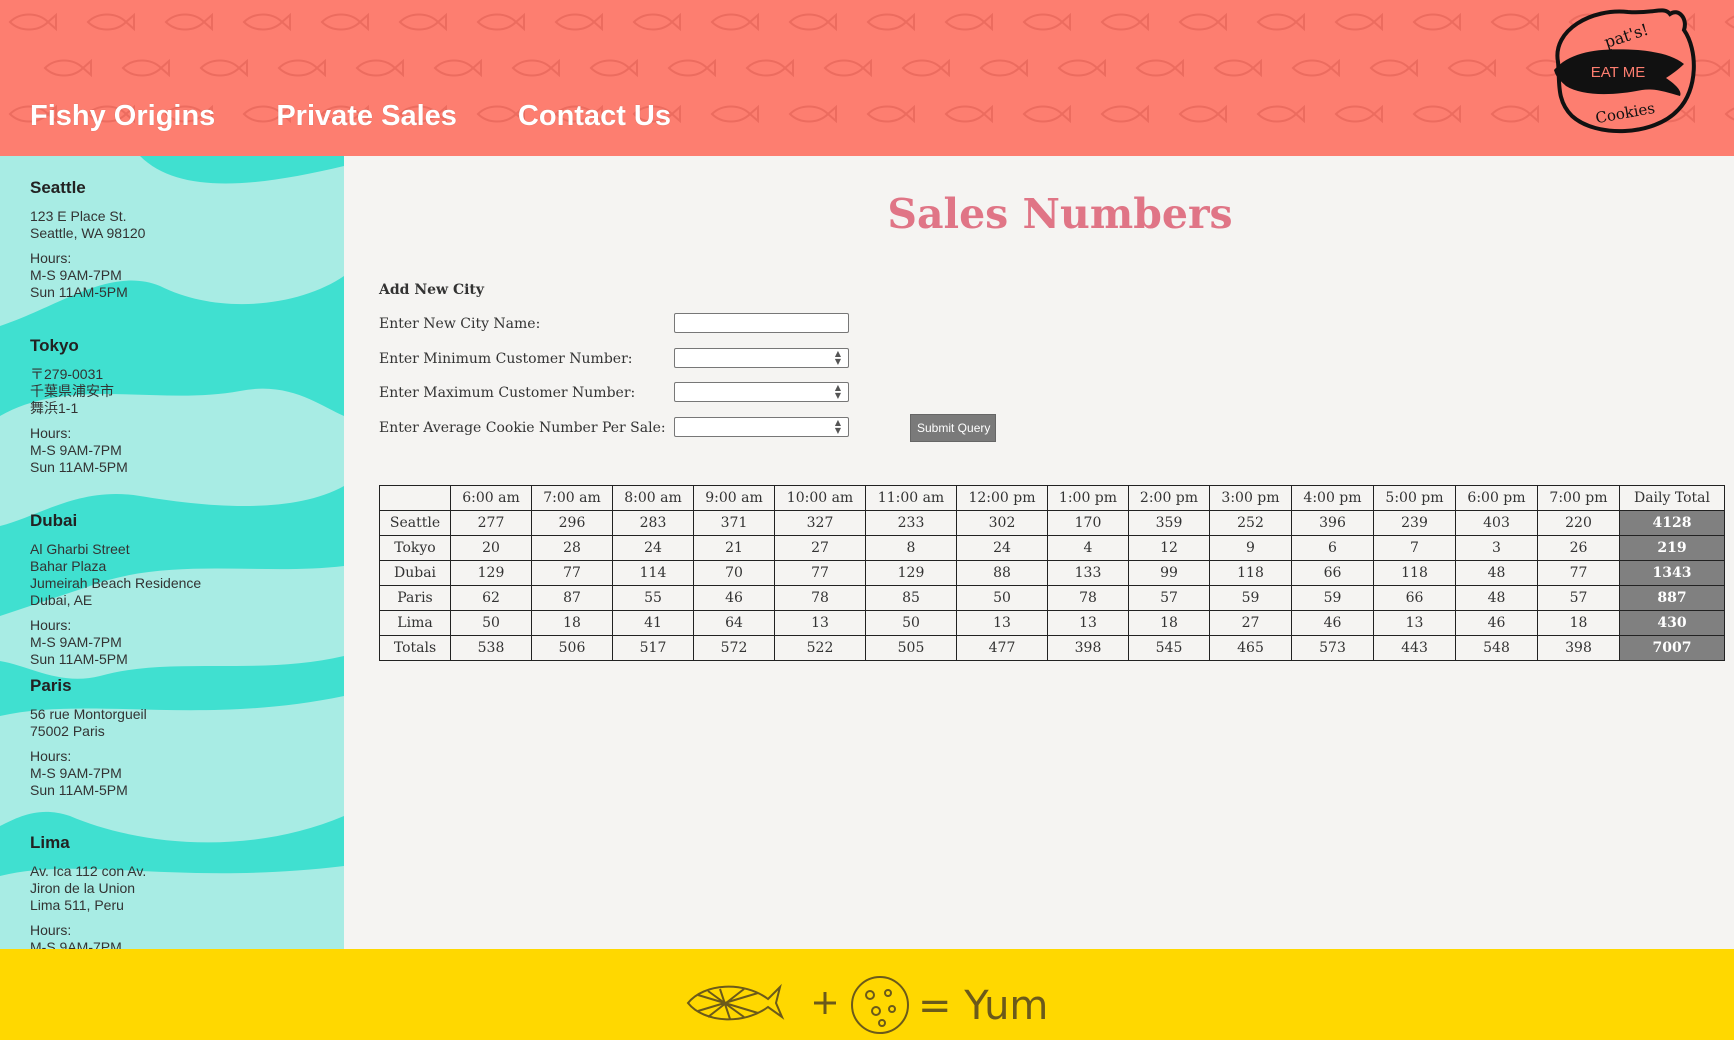 This screenshot has width=1734, height=1040. Describe the element at coordinates (820, 573) in the screenshot. I see `sales-cell: 77` at that location.